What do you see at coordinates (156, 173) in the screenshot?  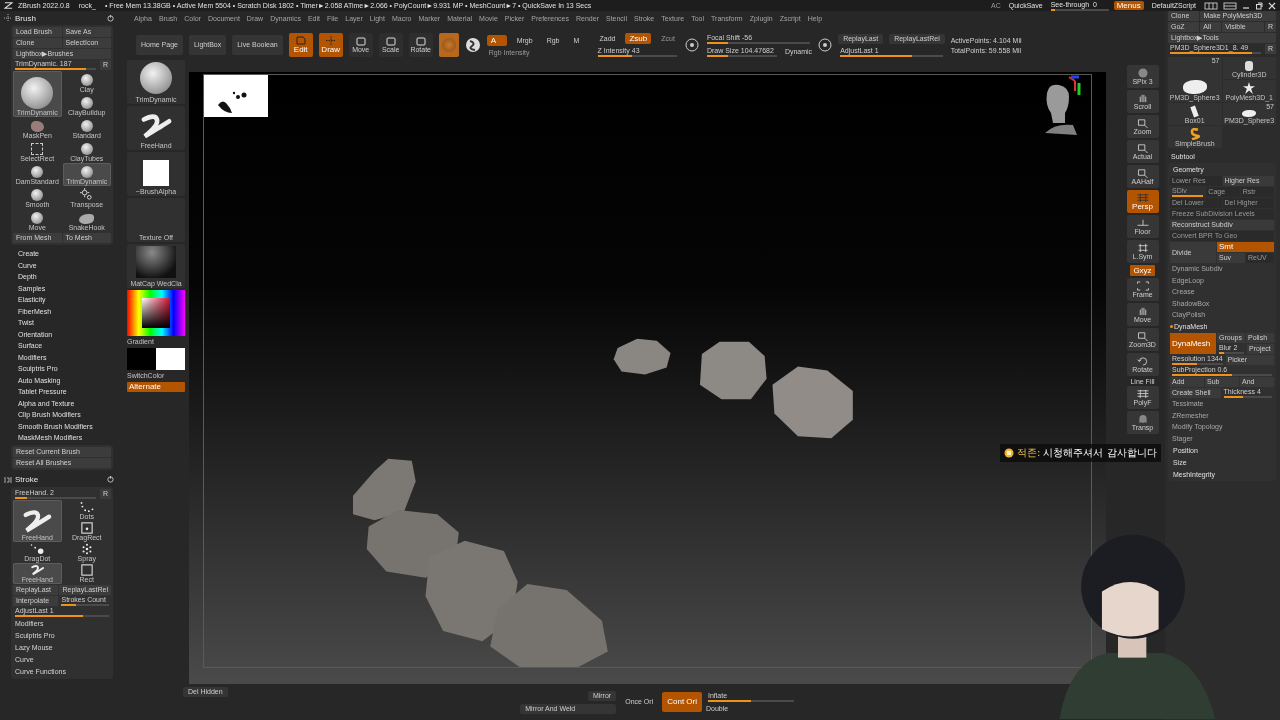 I see `alpha-swatch` at bounding box center [156, 173].